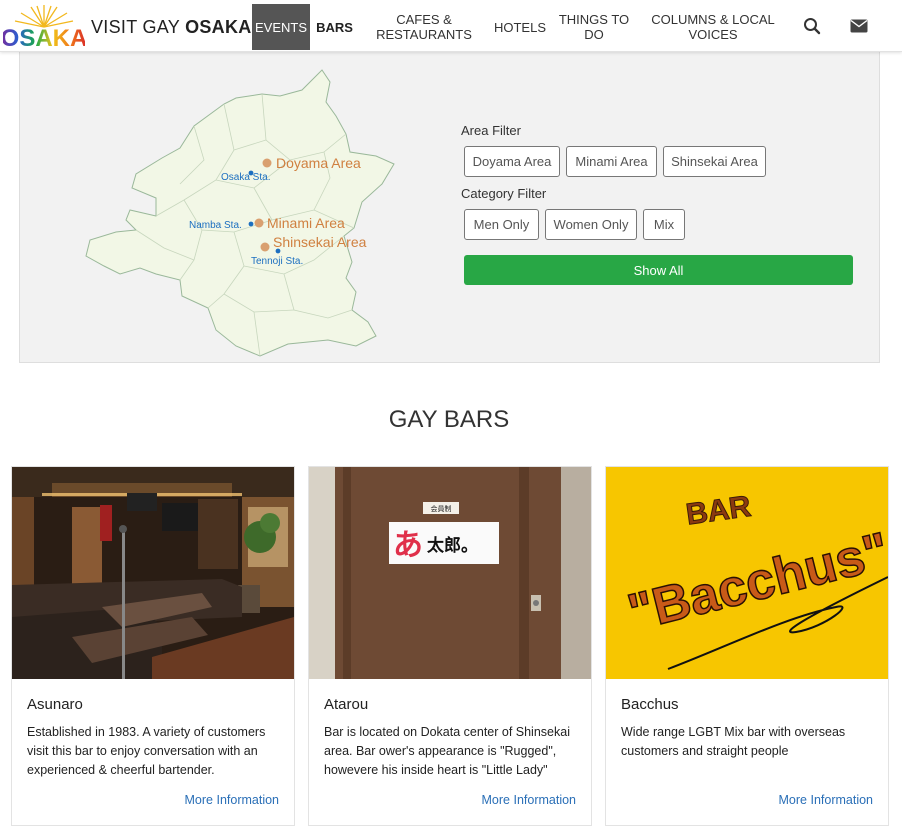  What do you see at coordinates (594, 27) in the screenshot?
I see `nav-item-things-to-do: THINGS TO DO` at bounding box center [594, 27].